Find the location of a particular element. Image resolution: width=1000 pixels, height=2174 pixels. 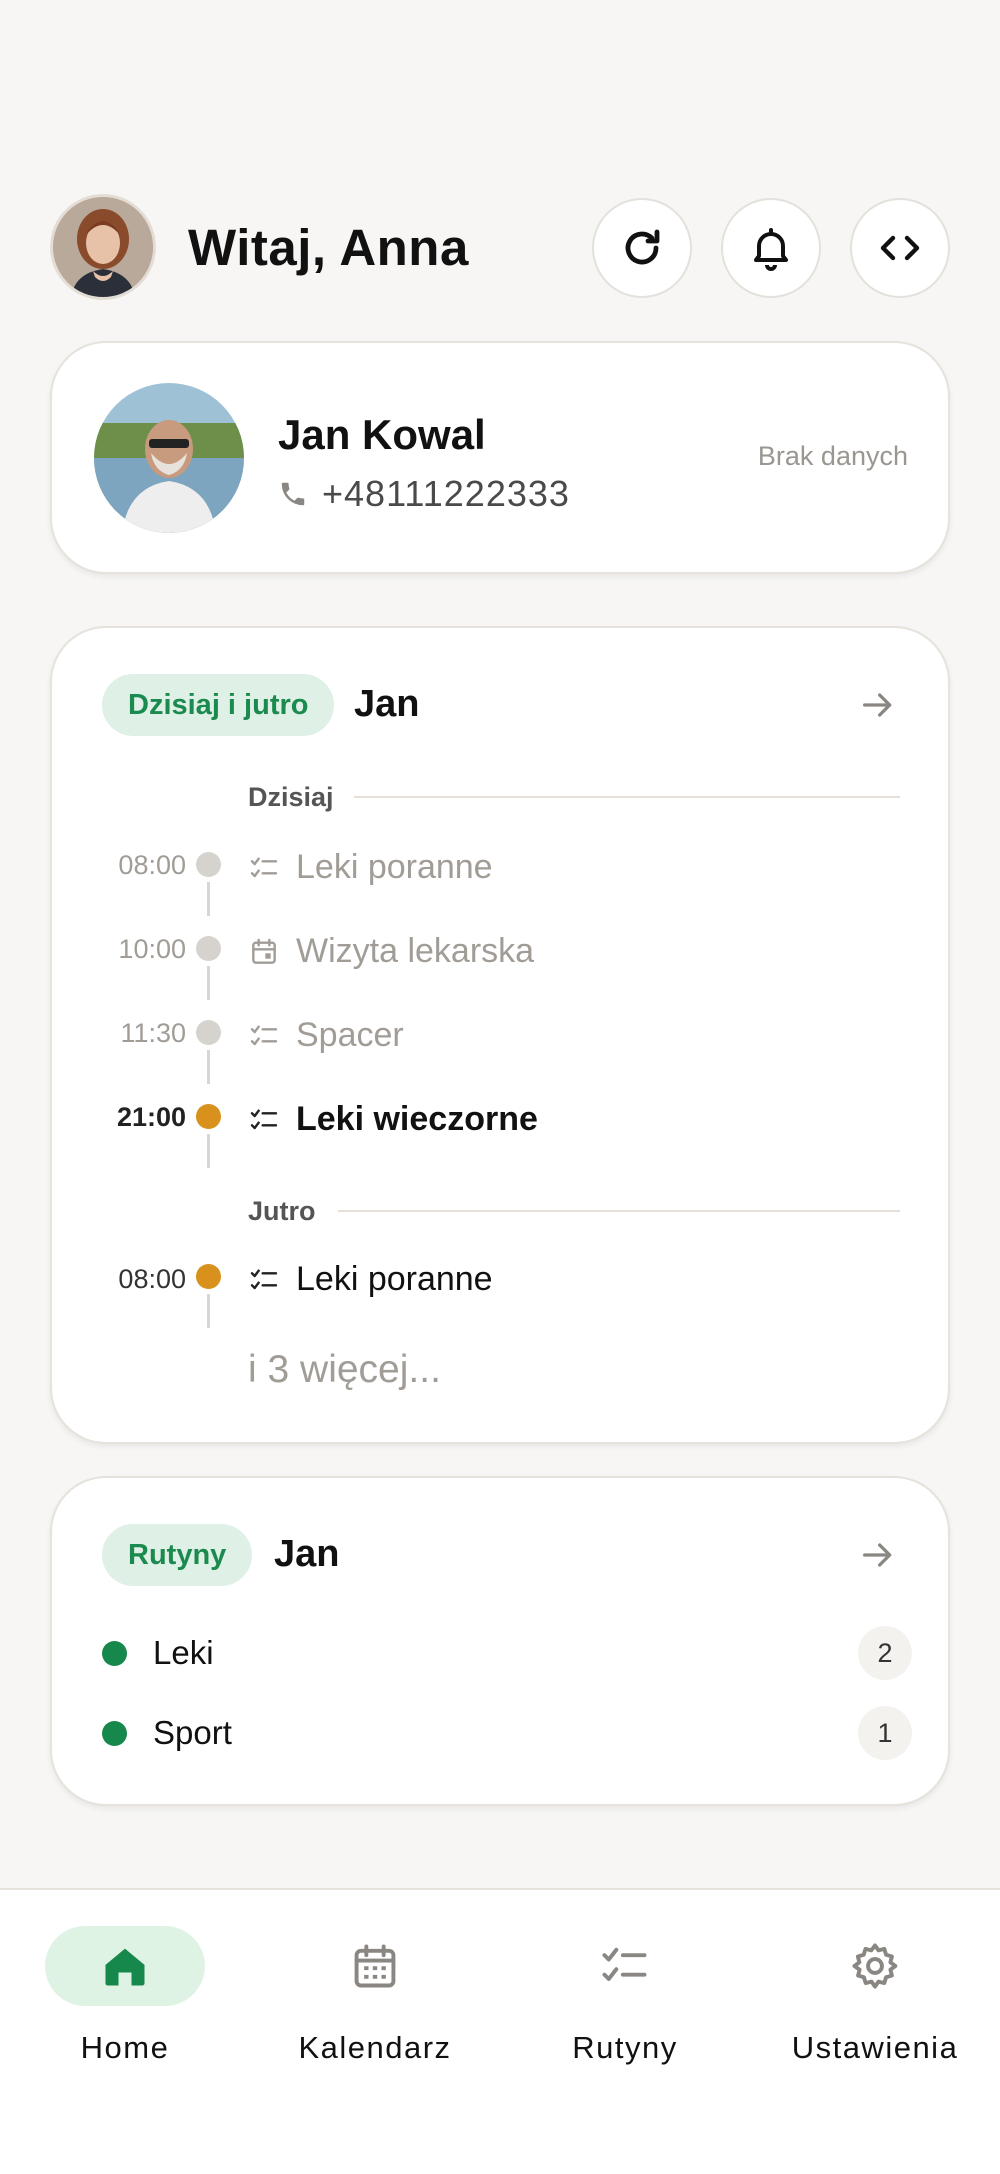

event-title: Wizyta lekarska is located at coordinates (415, 951).